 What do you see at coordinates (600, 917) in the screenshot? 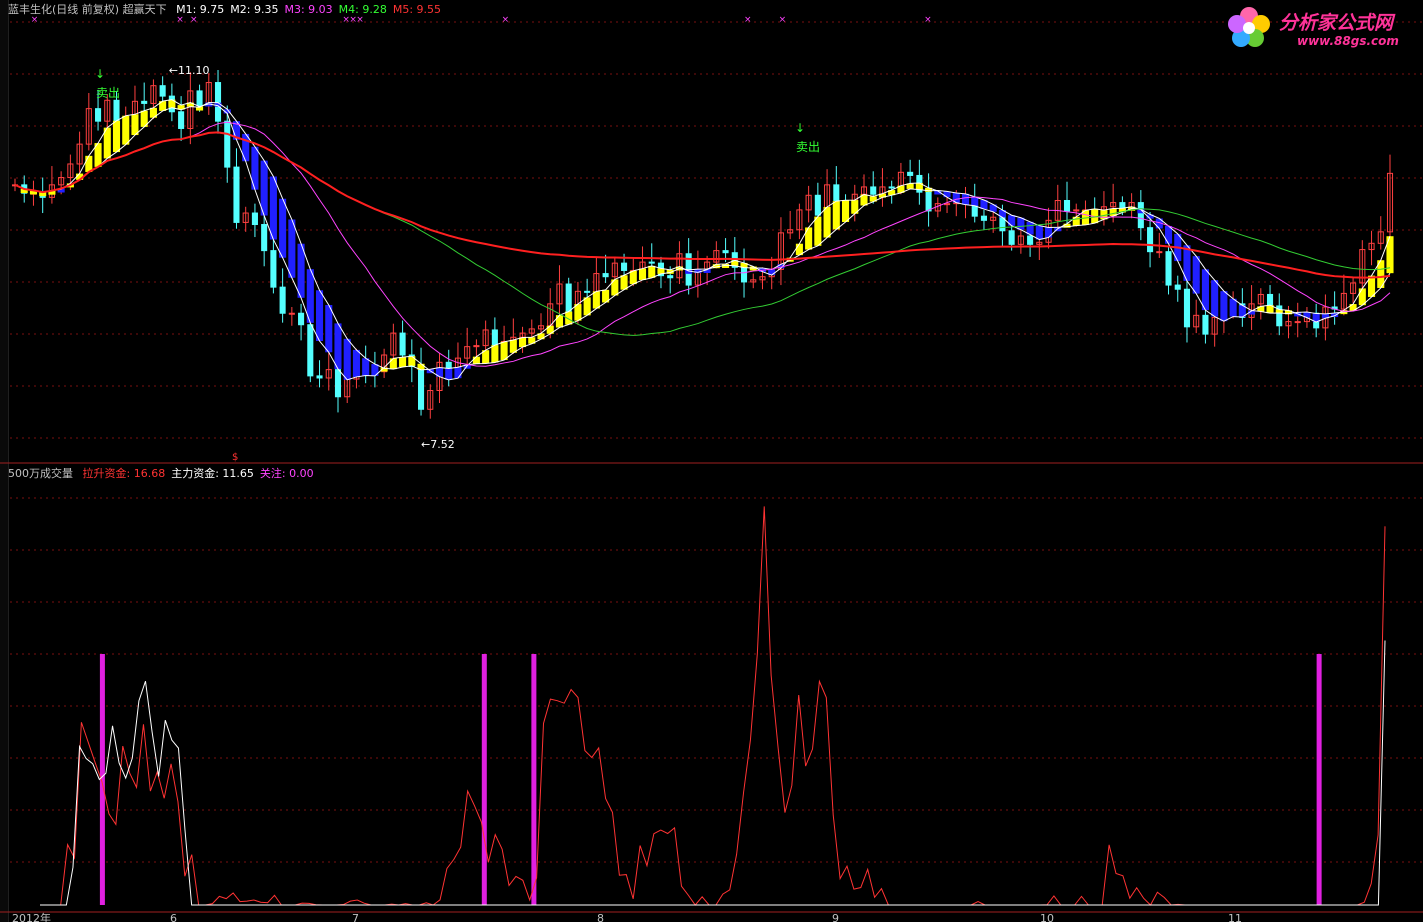
I see `x-label-3: 8` at bounding box center [600, 917].